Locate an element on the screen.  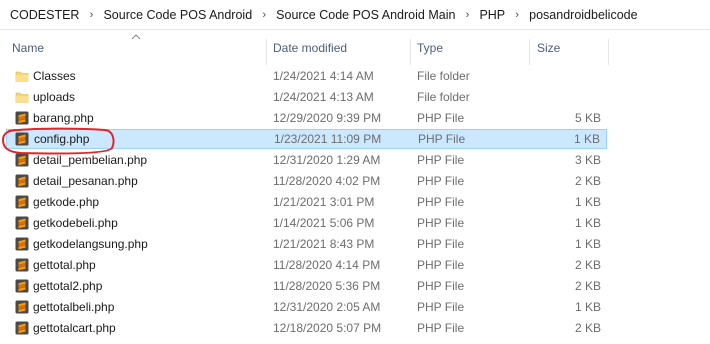
file-row: Classes 1/24/2021 4:14 AM File folder is located at coordinates (306, 76).